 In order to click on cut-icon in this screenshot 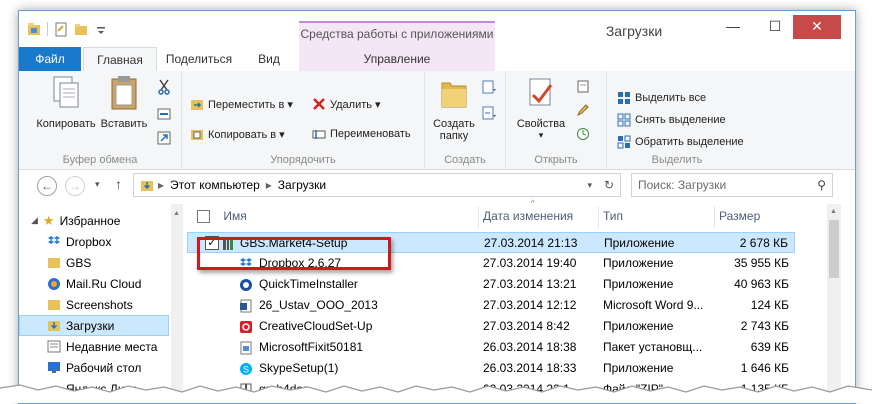, I will do `click(164, 87)`.